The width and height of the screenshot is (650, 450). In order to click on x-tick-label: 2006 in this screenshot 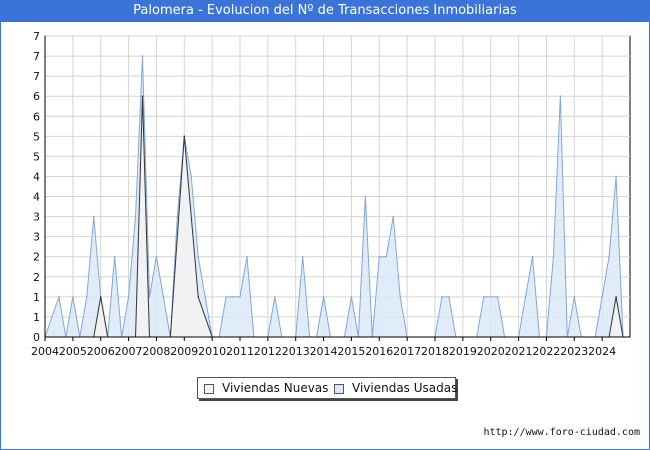, I will do `click(101, 351)`.